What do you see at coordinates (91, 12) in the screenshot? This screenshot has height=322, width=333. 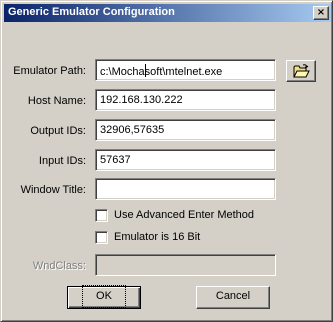 I see `window-title: Generic Emulator Configuration` at bounding box center [91, 12].